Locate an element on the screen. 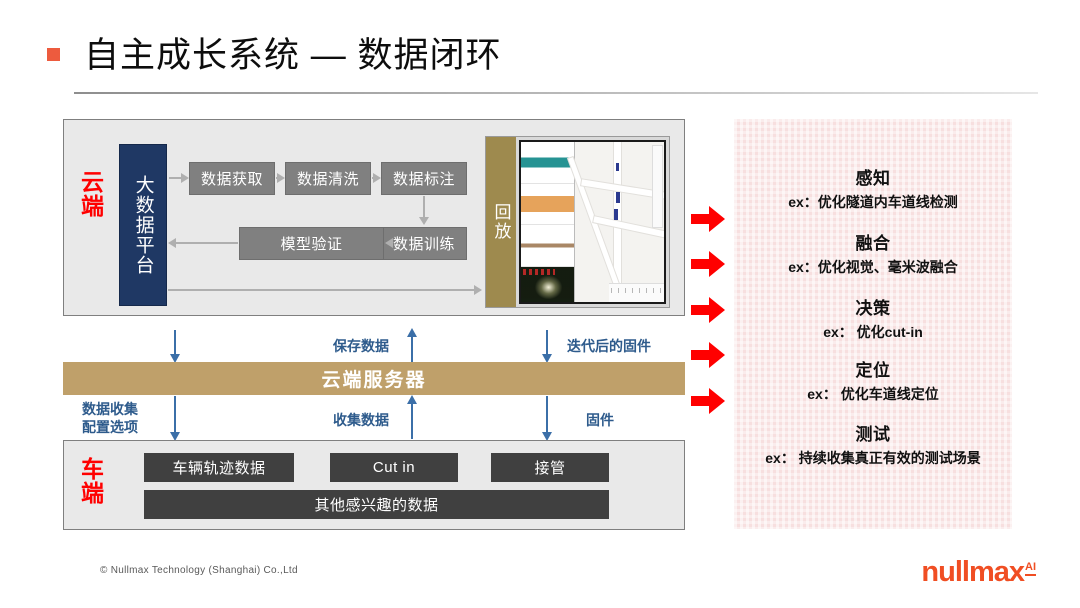 The image size is (1080, 608). pipeline-label-annot: 数据标注 is located at coordinates (423, 179).